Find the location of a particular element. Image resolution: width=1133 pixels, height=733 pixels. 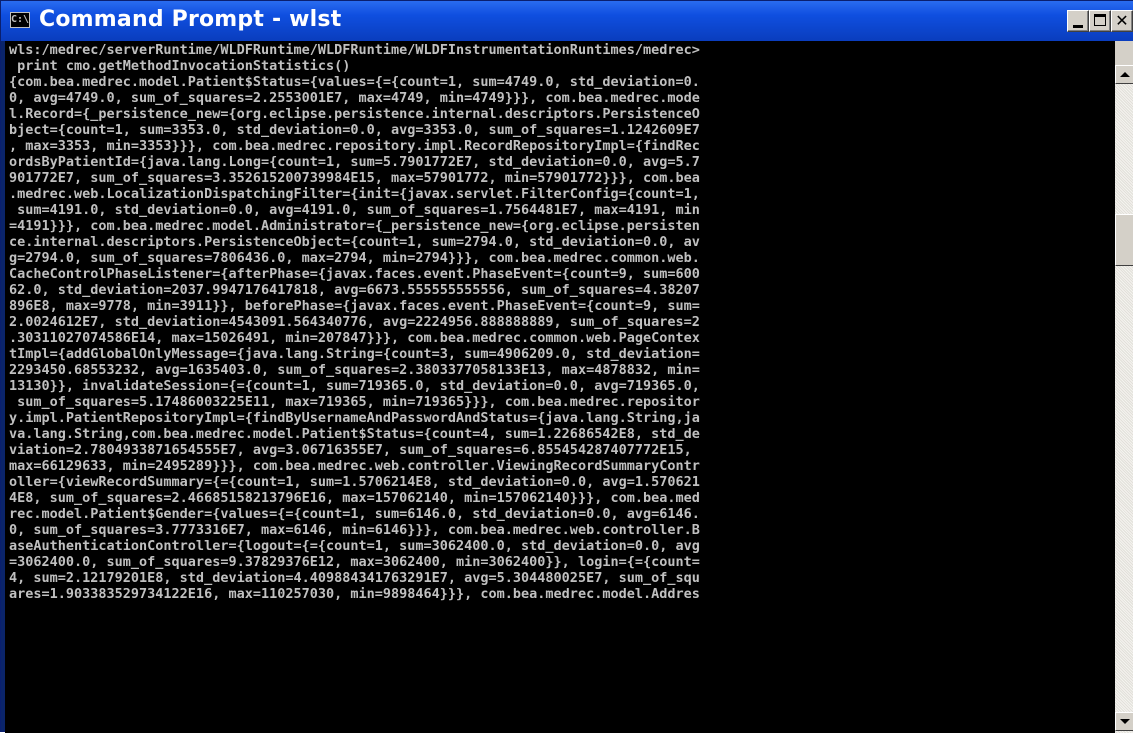

close-icon: ✕ is located at coordinates (1122, 20).